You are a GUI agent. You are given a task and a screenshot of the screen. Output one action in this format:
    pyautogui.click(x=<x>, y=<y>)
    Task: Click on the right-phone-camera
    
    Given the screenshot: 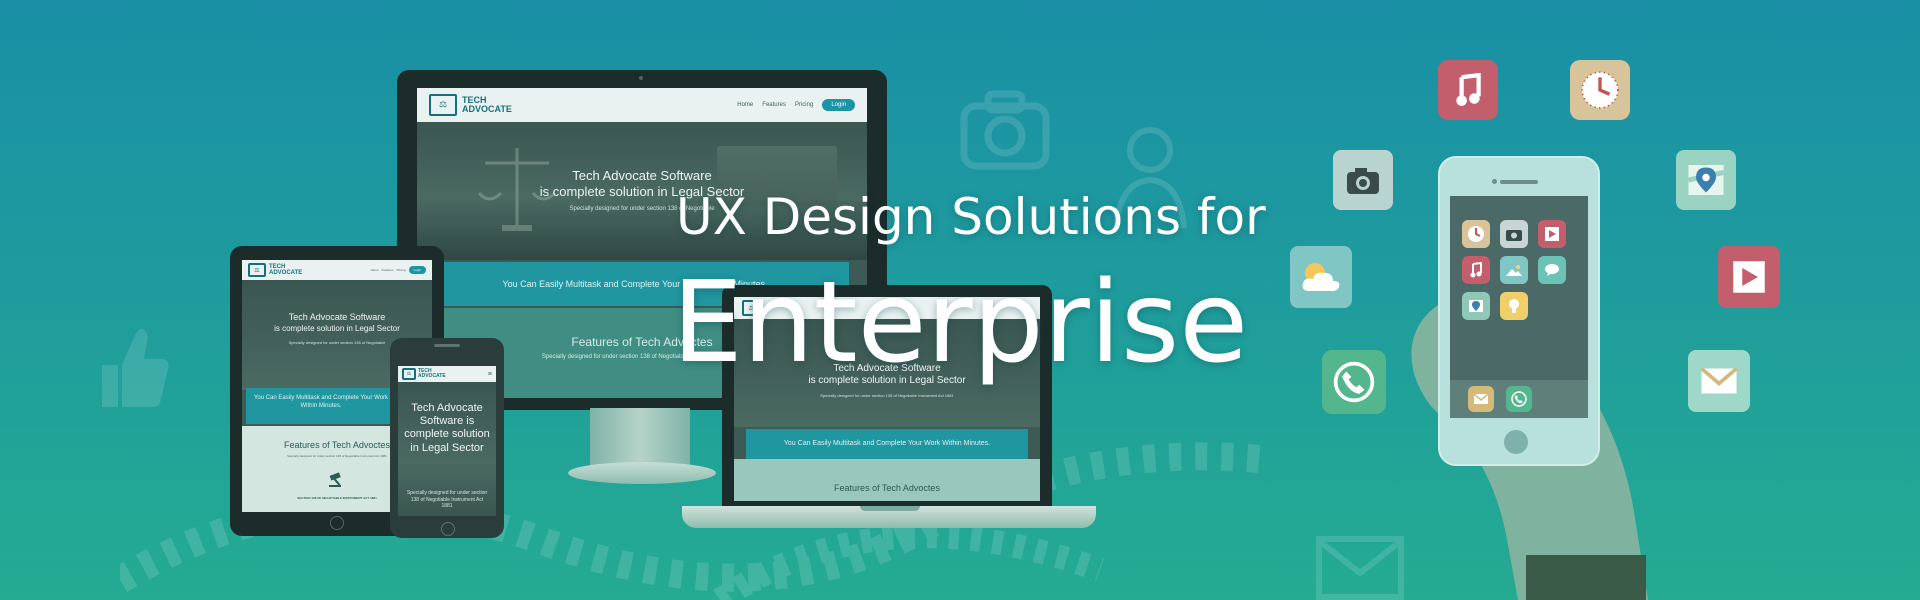 What is the action you would take?
    pyautogui.click(x=1494, y=181)
    